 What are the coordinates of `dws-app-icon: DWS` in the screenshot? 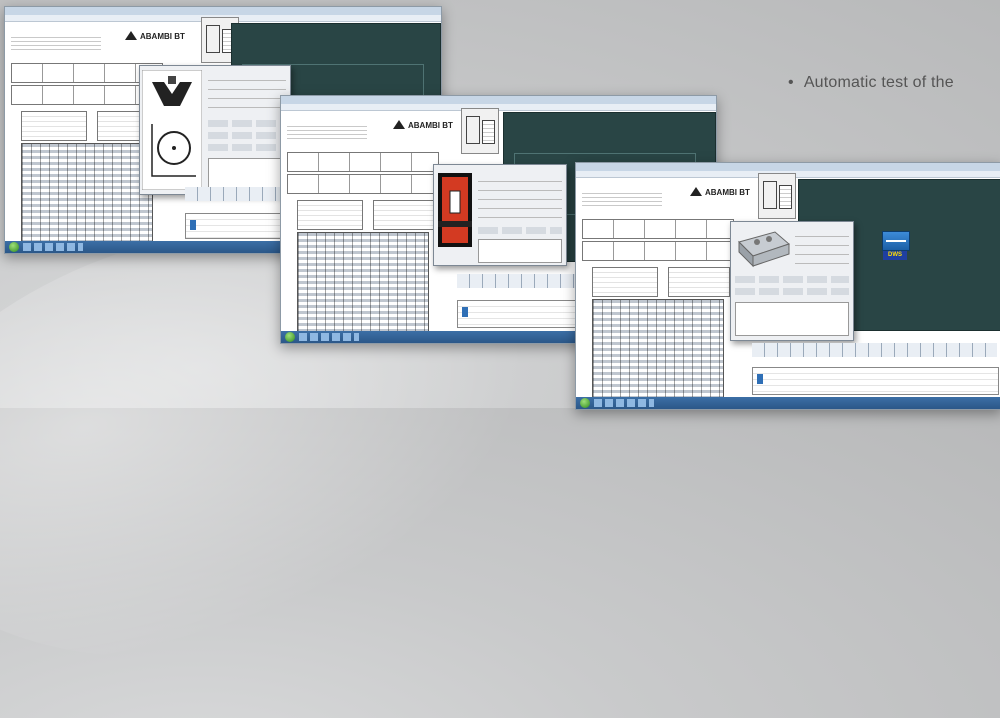 It's located at (896, 246).